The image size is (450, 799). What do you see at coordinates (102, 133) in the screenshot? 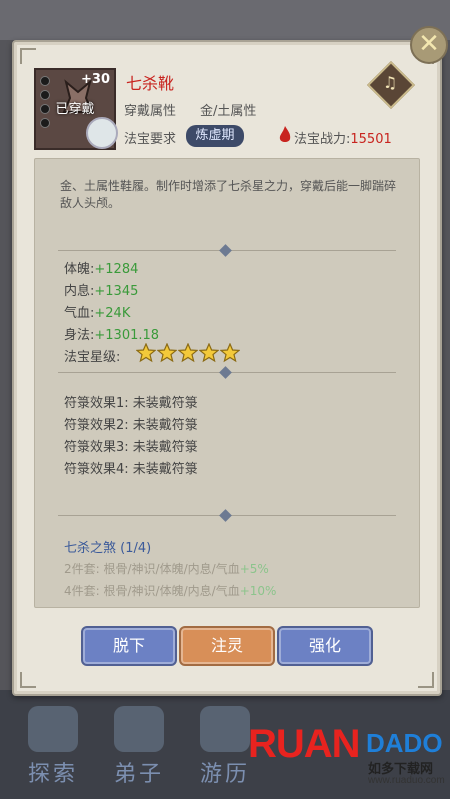
I see `avatar` at bounding box center [102, 133].